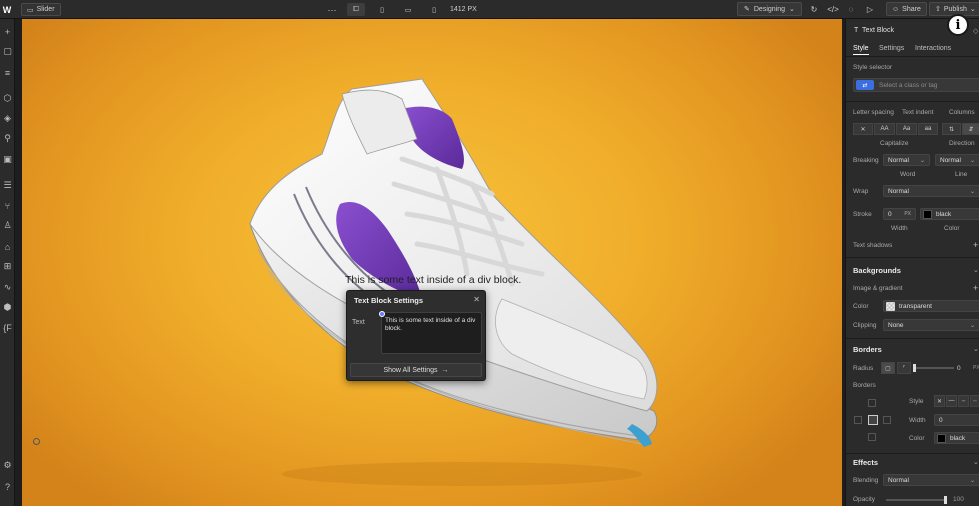 This screenshot has width=979, height=506. What do you see at coordinates (861, 191) in the screenshot?
I see `wrap-label: Wrap` at bounding box center [861, 191].